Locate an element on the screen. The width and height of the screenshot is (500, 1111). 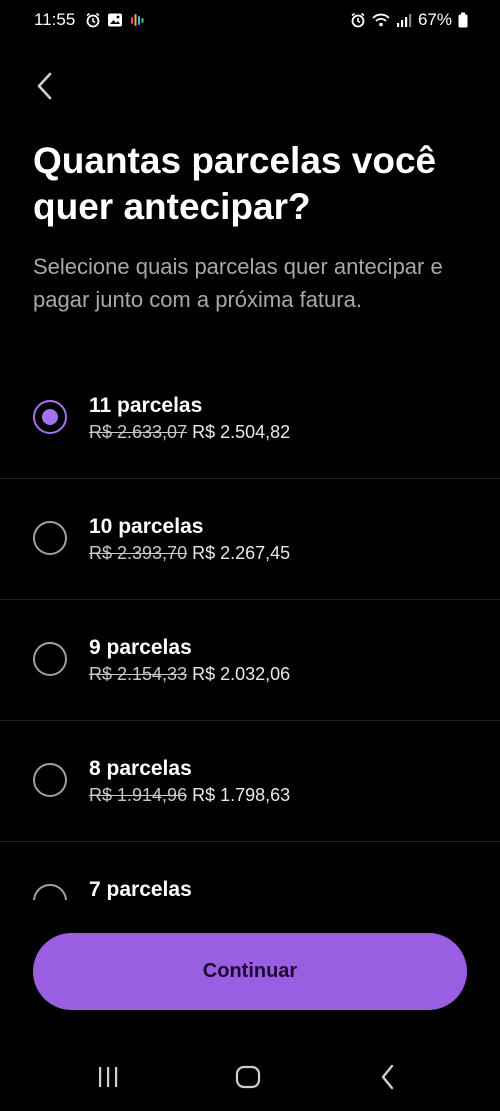
continue-button: Continuar is located at coordinates (250, 971).